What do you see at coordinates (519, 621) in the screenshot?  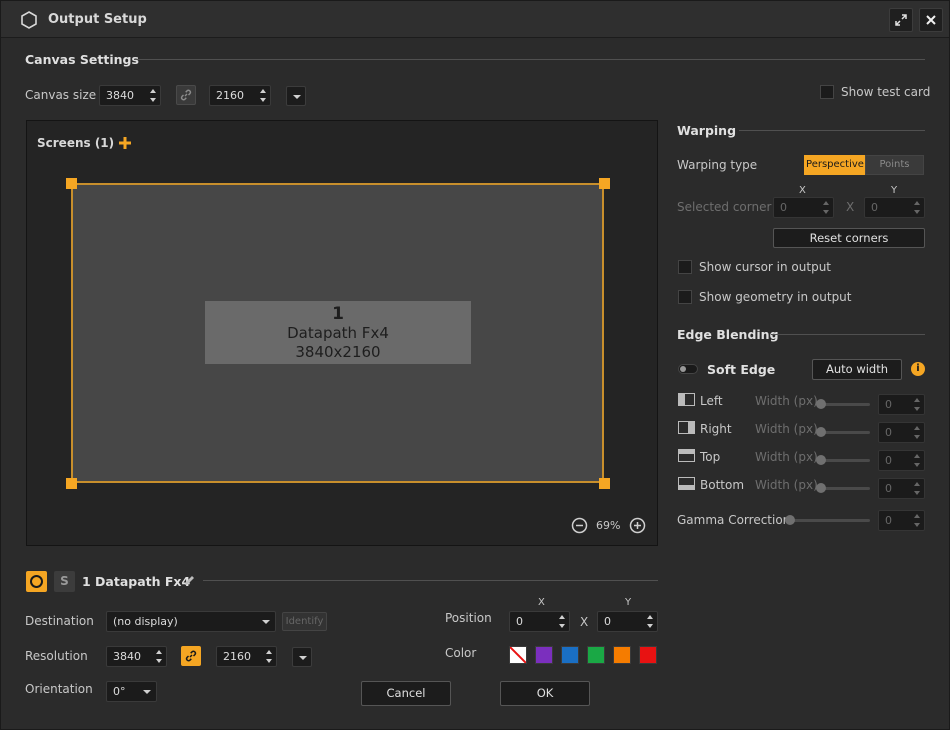 I see `position-x-value: 0` at bounding box center [519, 621].